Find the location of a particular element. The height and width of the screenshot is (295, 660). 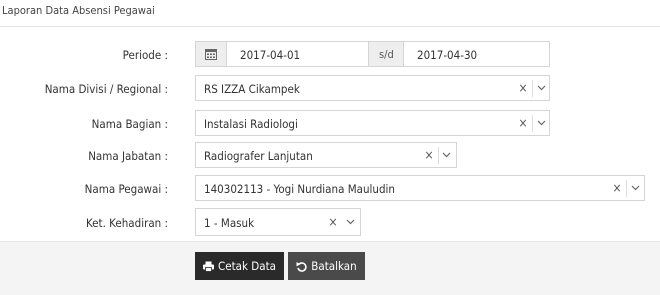

print-data-label: Cetak Data is located at coordinates (247, 266).